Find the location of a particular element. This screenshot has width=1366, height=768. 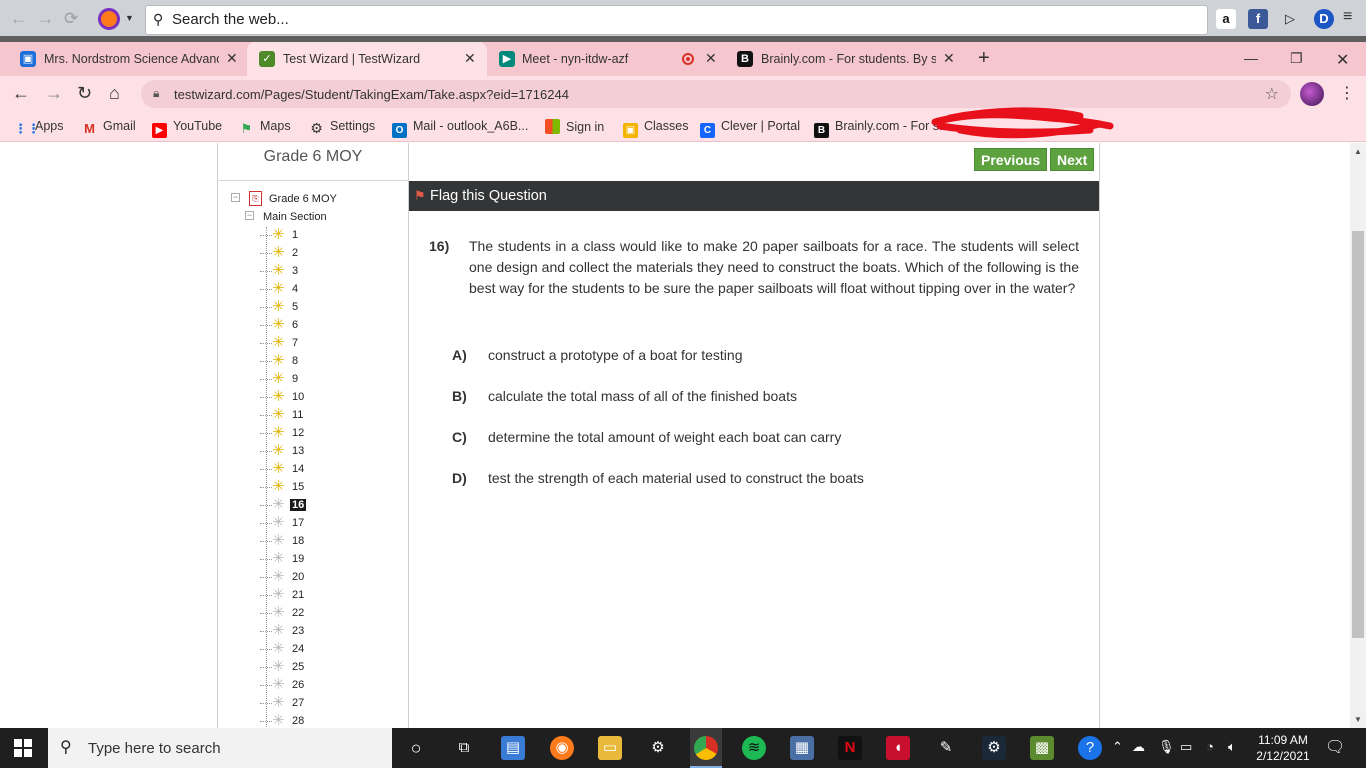

wifi-icon: ◔ is located at coordinates (1210, 746).